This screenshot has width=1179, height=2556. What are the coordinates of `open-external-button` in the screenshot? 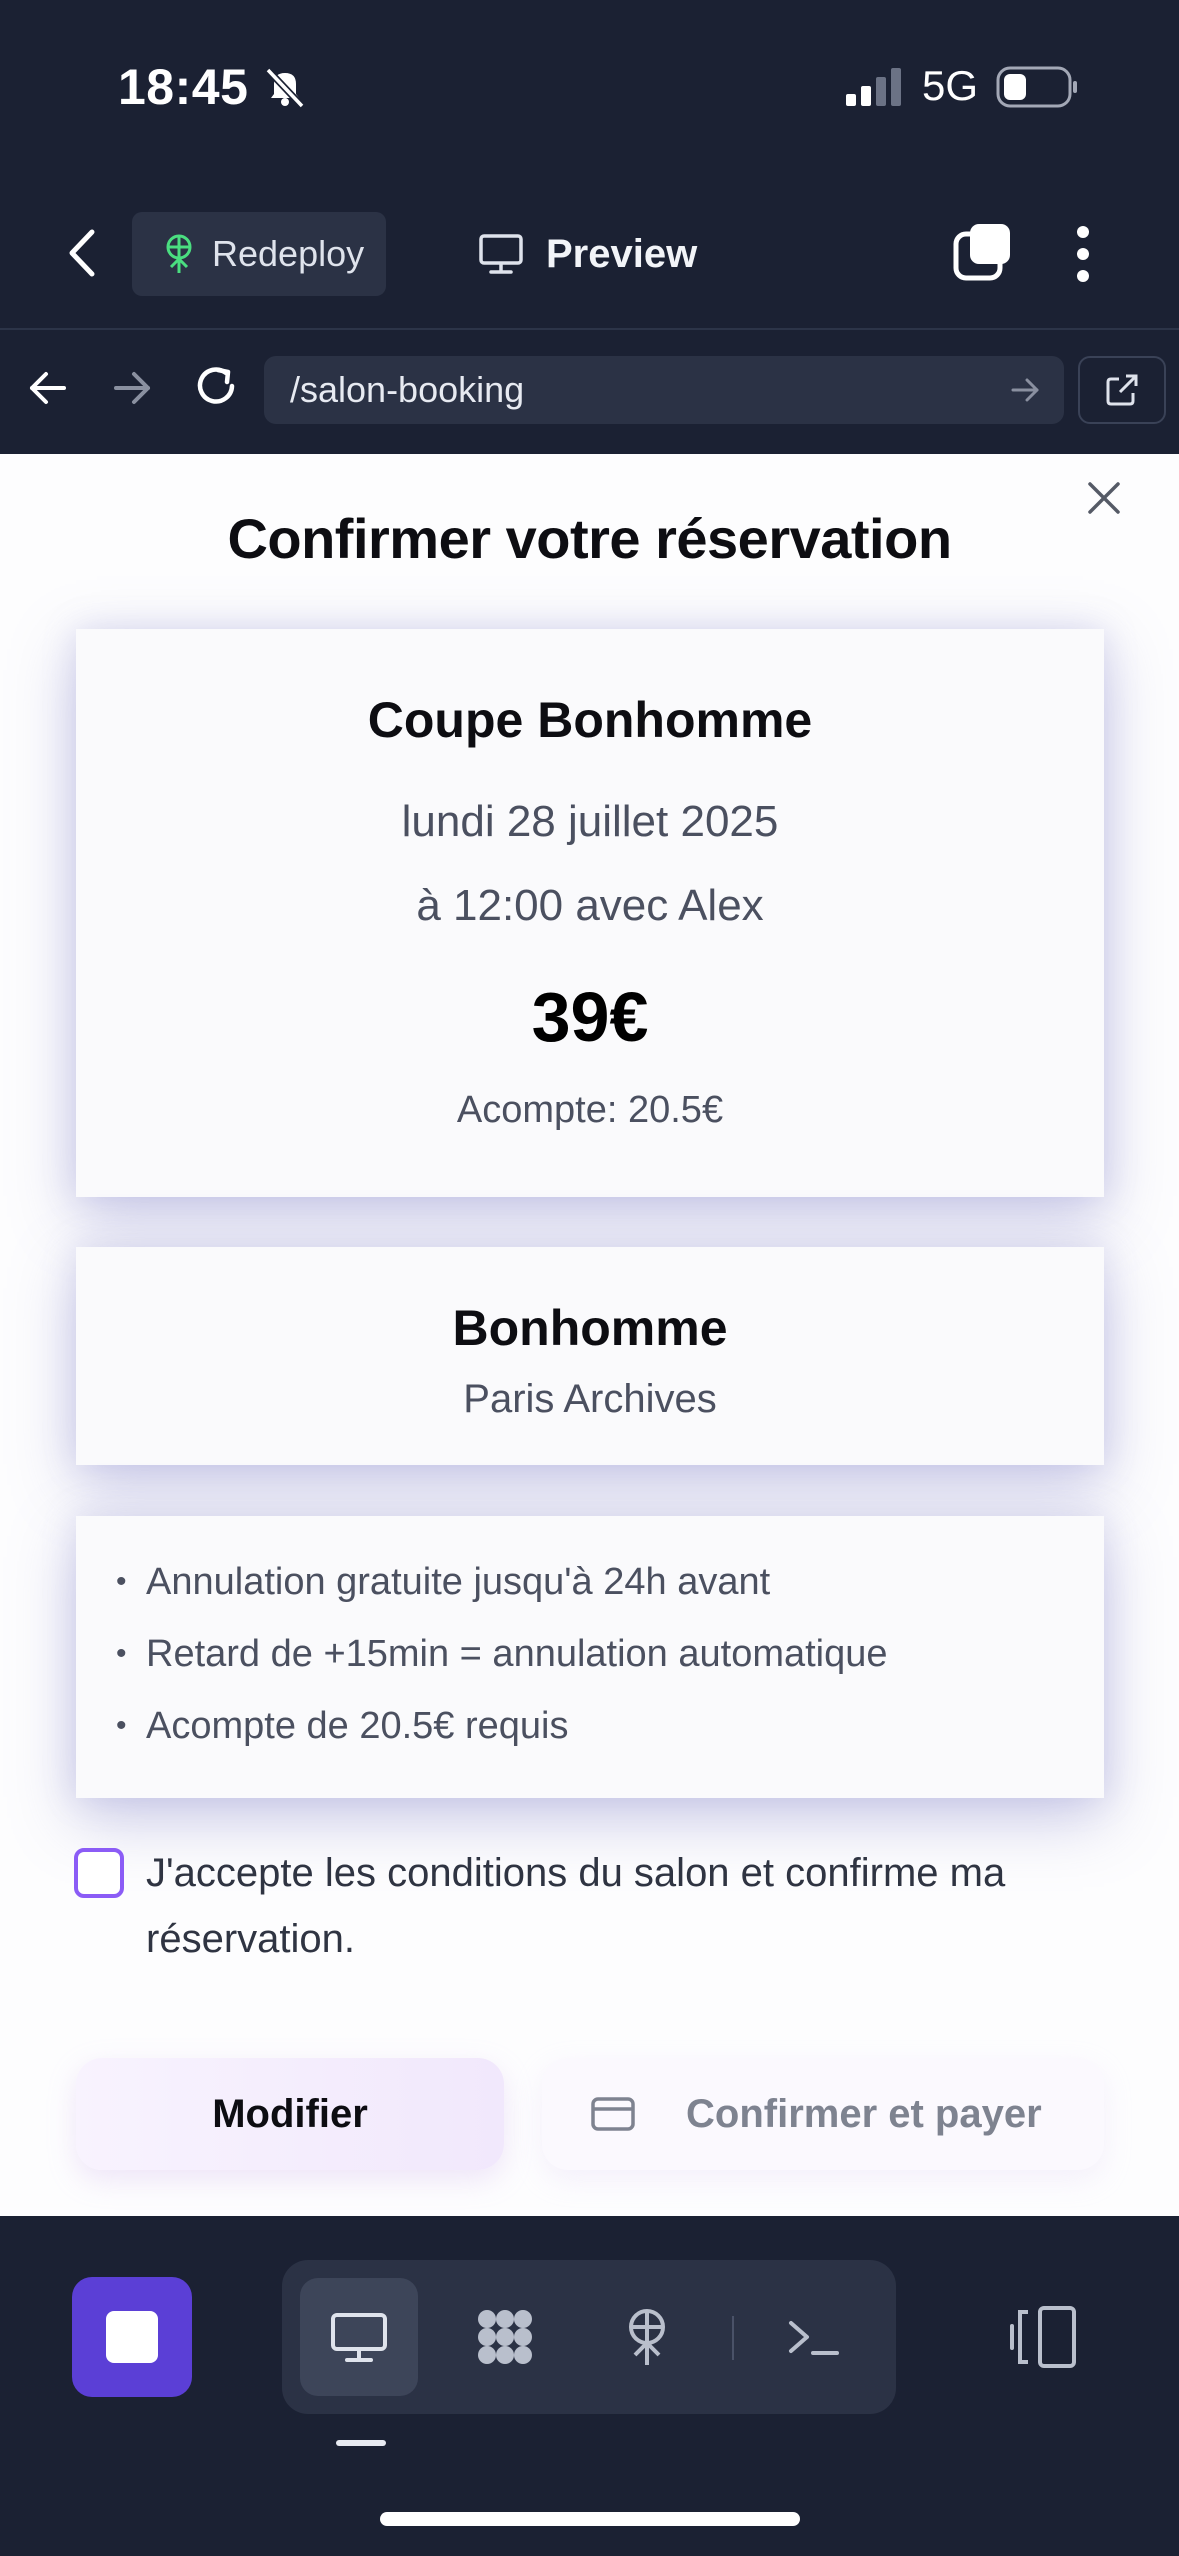 It's located at (1122, 390).